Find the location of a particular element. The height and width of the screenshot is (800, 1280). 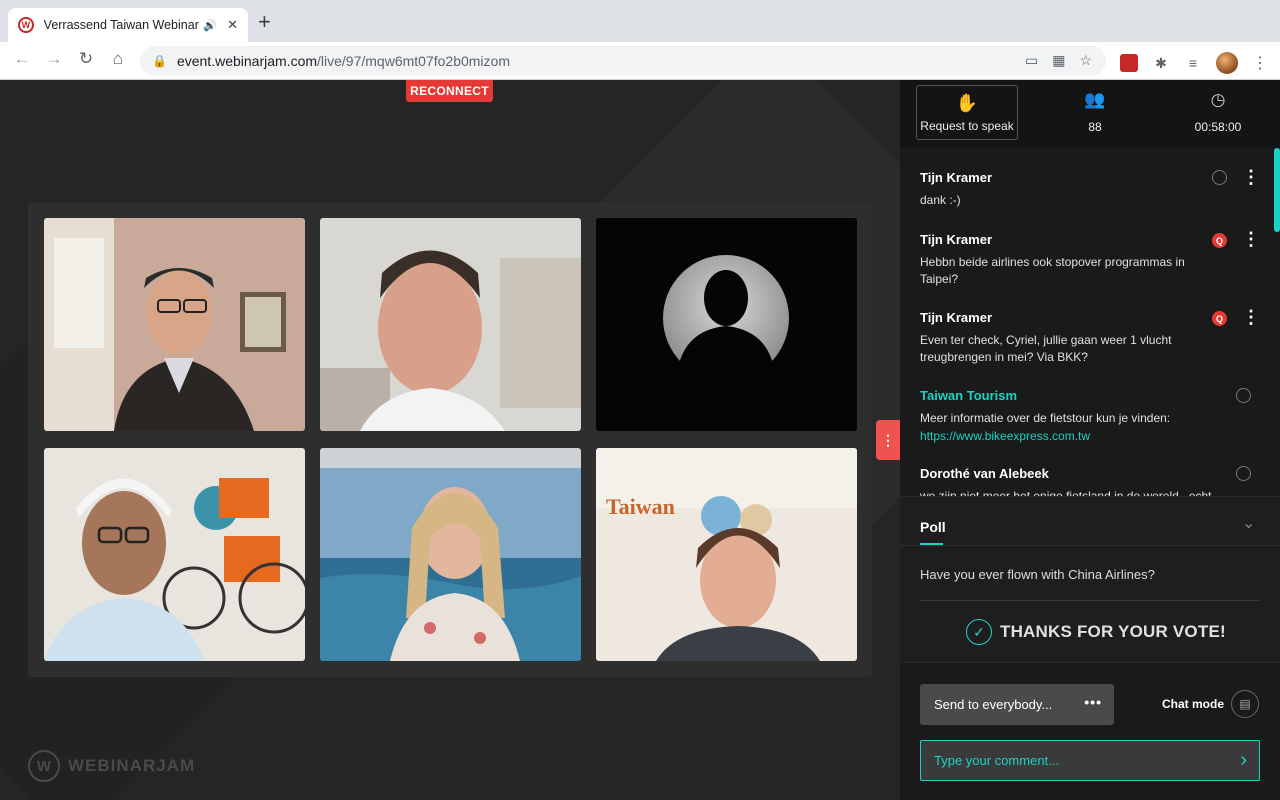

request-to-speak-button: ✋ Request to speak is located at coordinates (967, 112).